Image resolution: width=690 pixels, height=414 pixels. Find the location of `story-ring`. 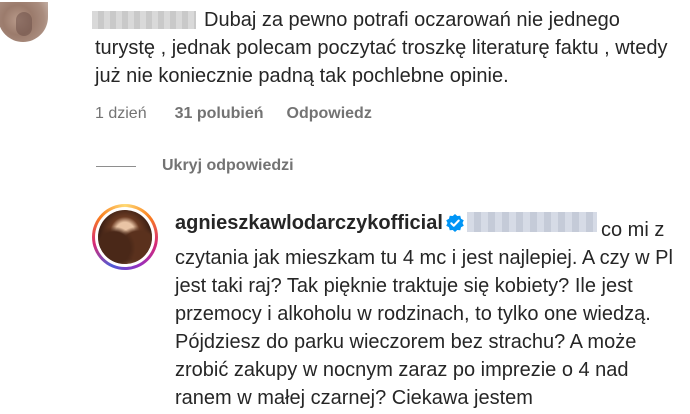

story-ring is located at coordinates (125, 237).